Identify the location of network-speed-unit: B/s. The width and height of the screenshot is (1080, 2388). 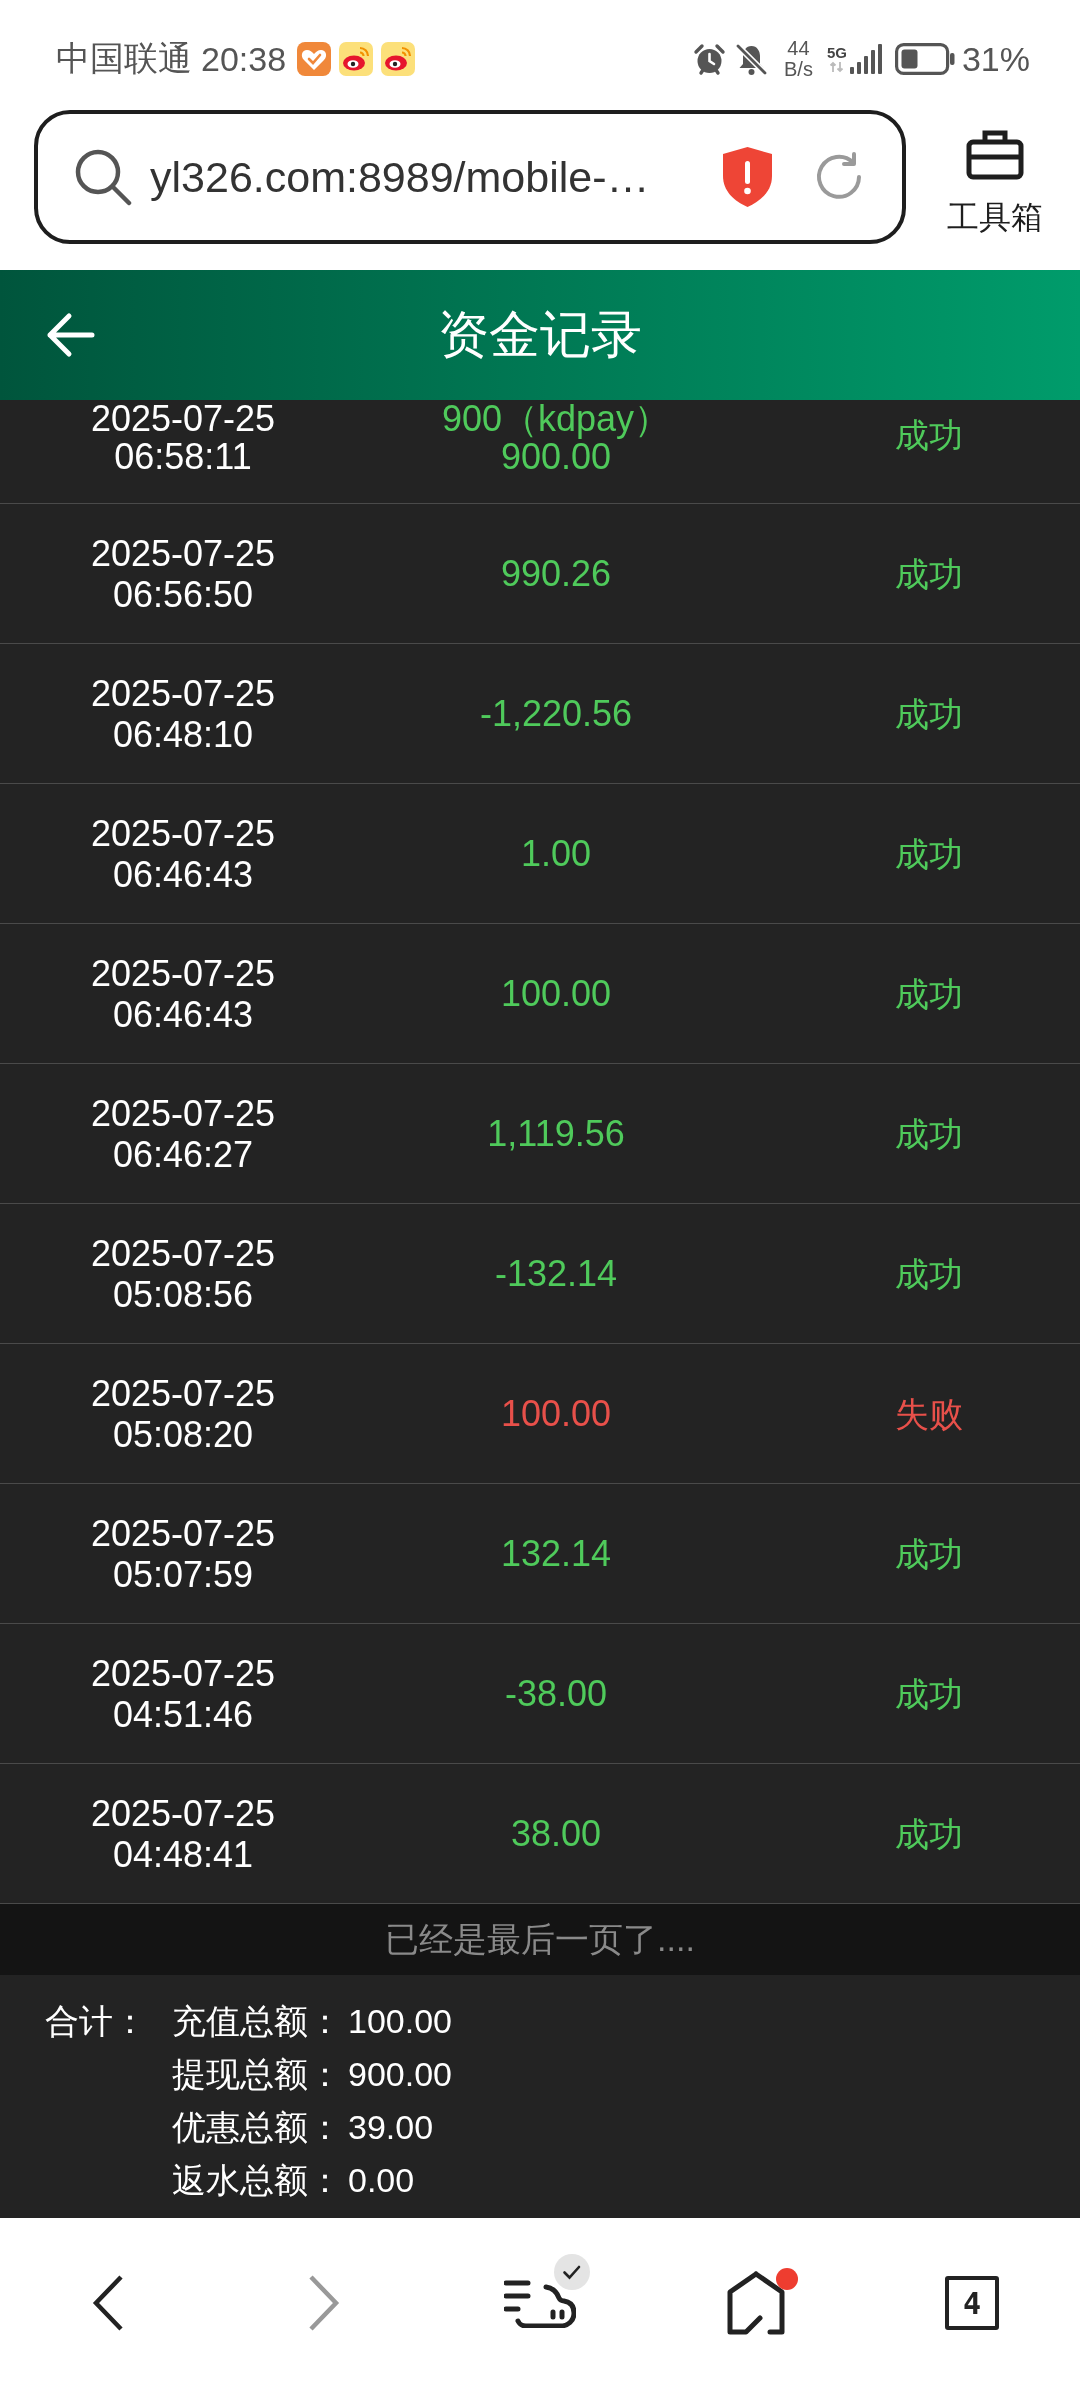
(798, 69).